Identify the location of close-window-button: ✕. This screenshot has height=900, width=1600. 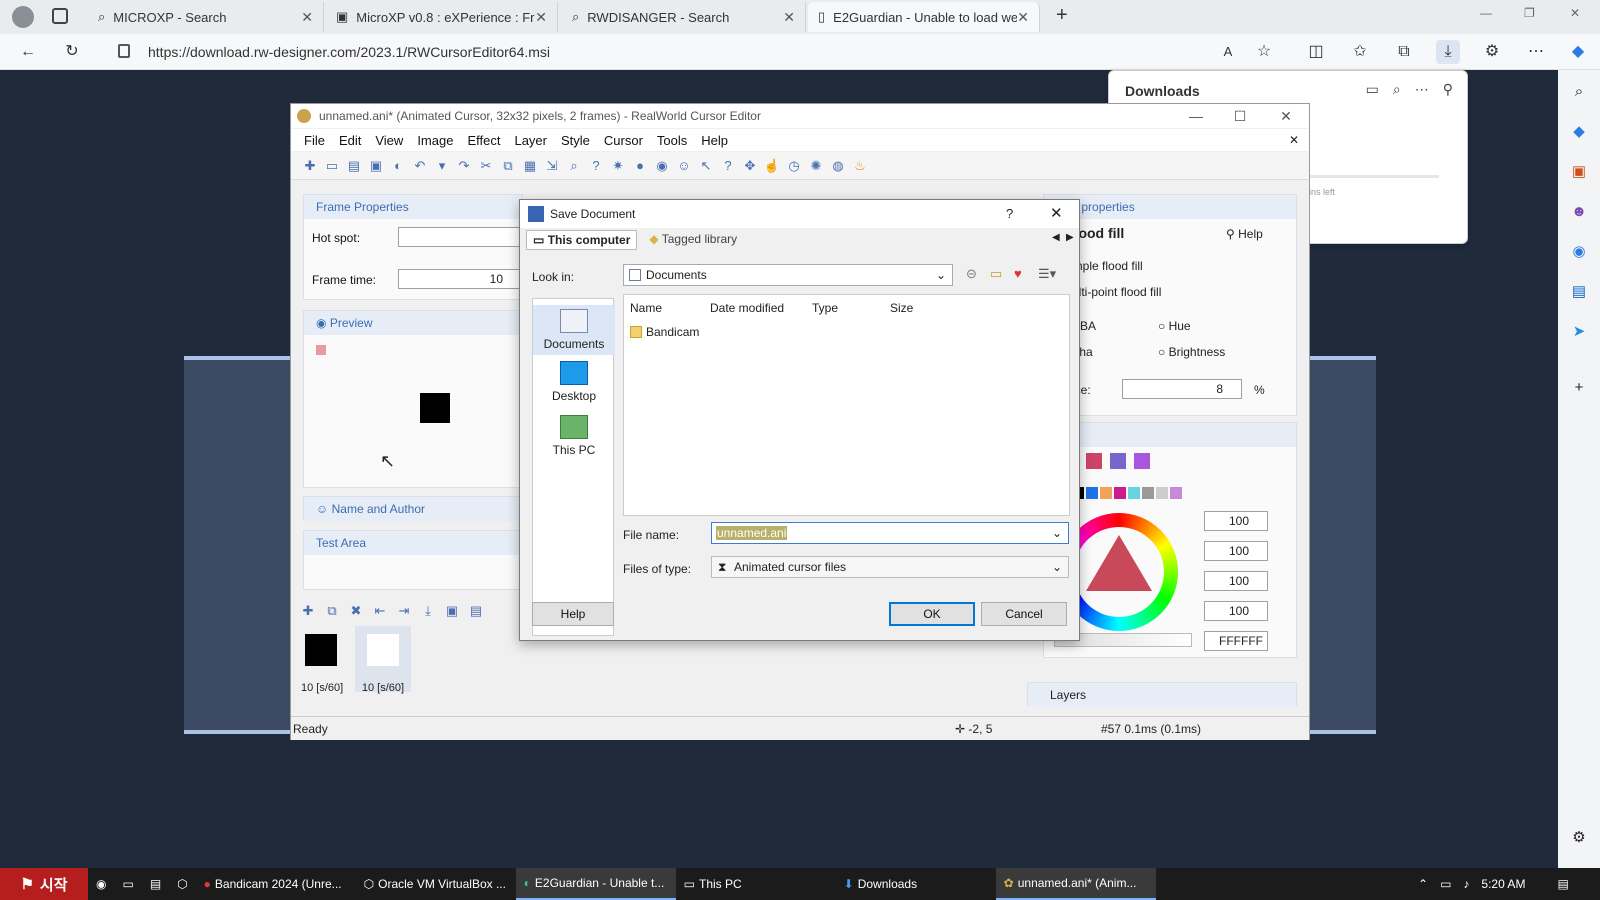
(1575, 13).